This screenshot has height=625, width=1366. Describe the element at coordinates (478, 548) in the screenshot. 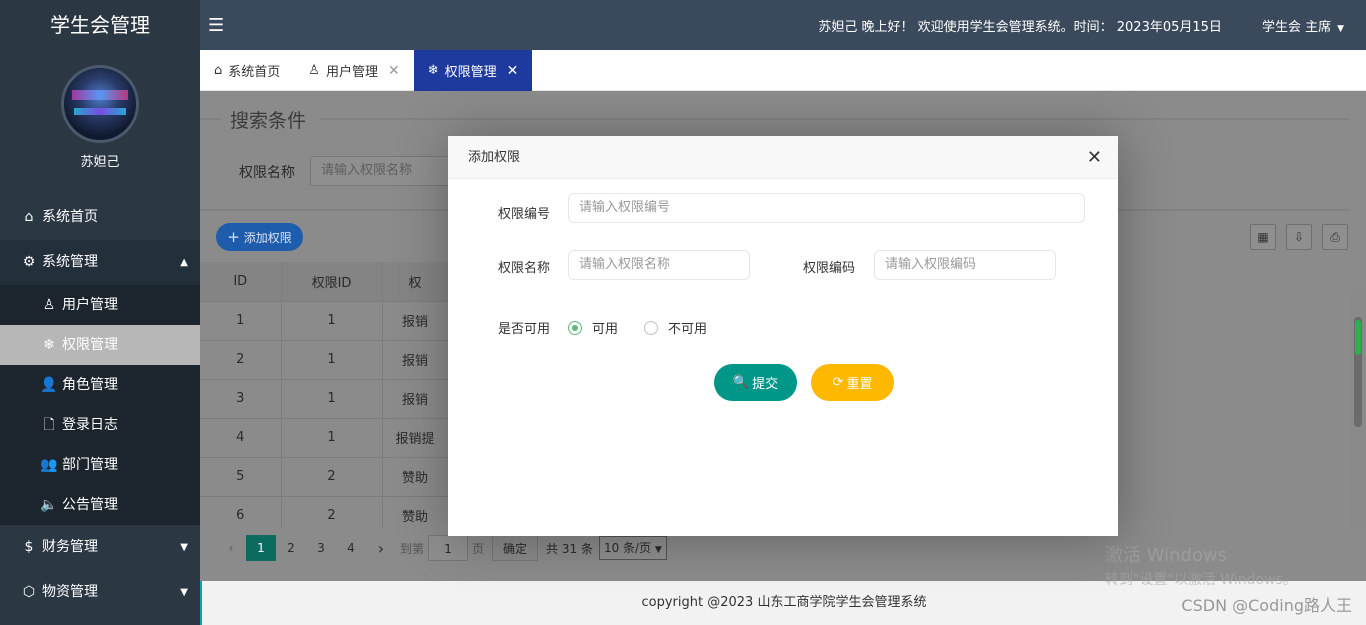

I see `page-unit: 页` at that location.